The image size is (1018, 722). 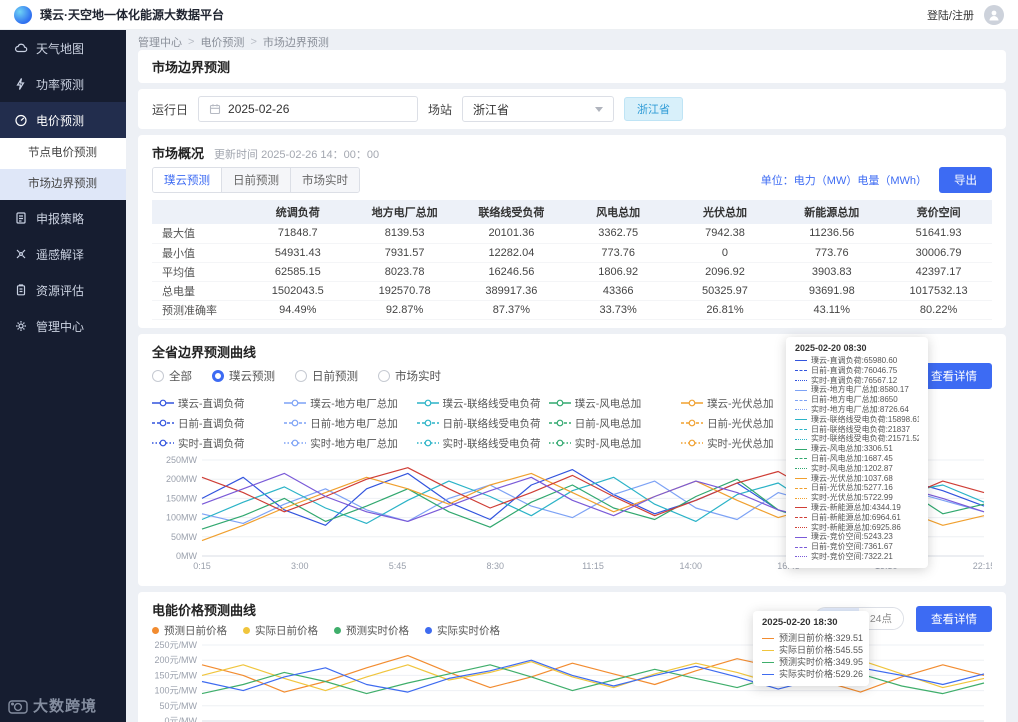 I want to click on overview-tab: 璞云预测, so click(x=187, y=180).